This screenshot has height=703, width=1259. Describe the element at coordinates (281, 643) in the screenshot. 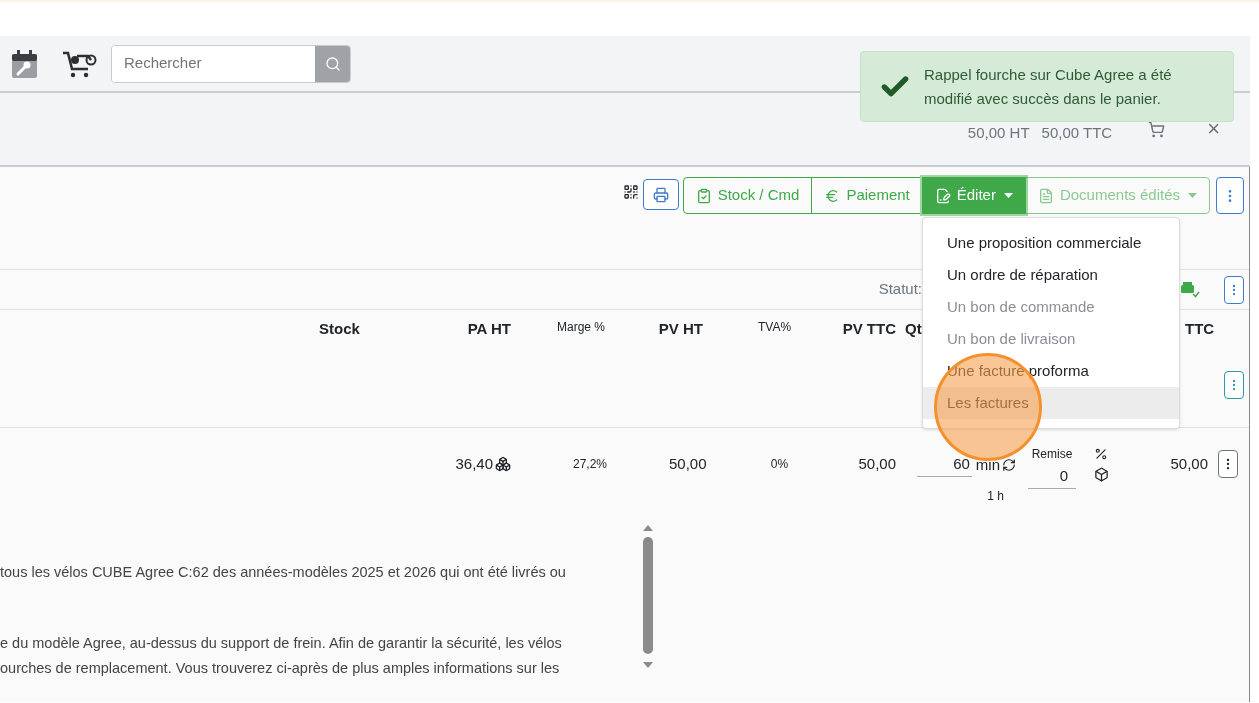

I see `description-line: e du modèle Agree, au-dessus du support de frein. Afin de garantir la sécurité, les vélos` at that location.